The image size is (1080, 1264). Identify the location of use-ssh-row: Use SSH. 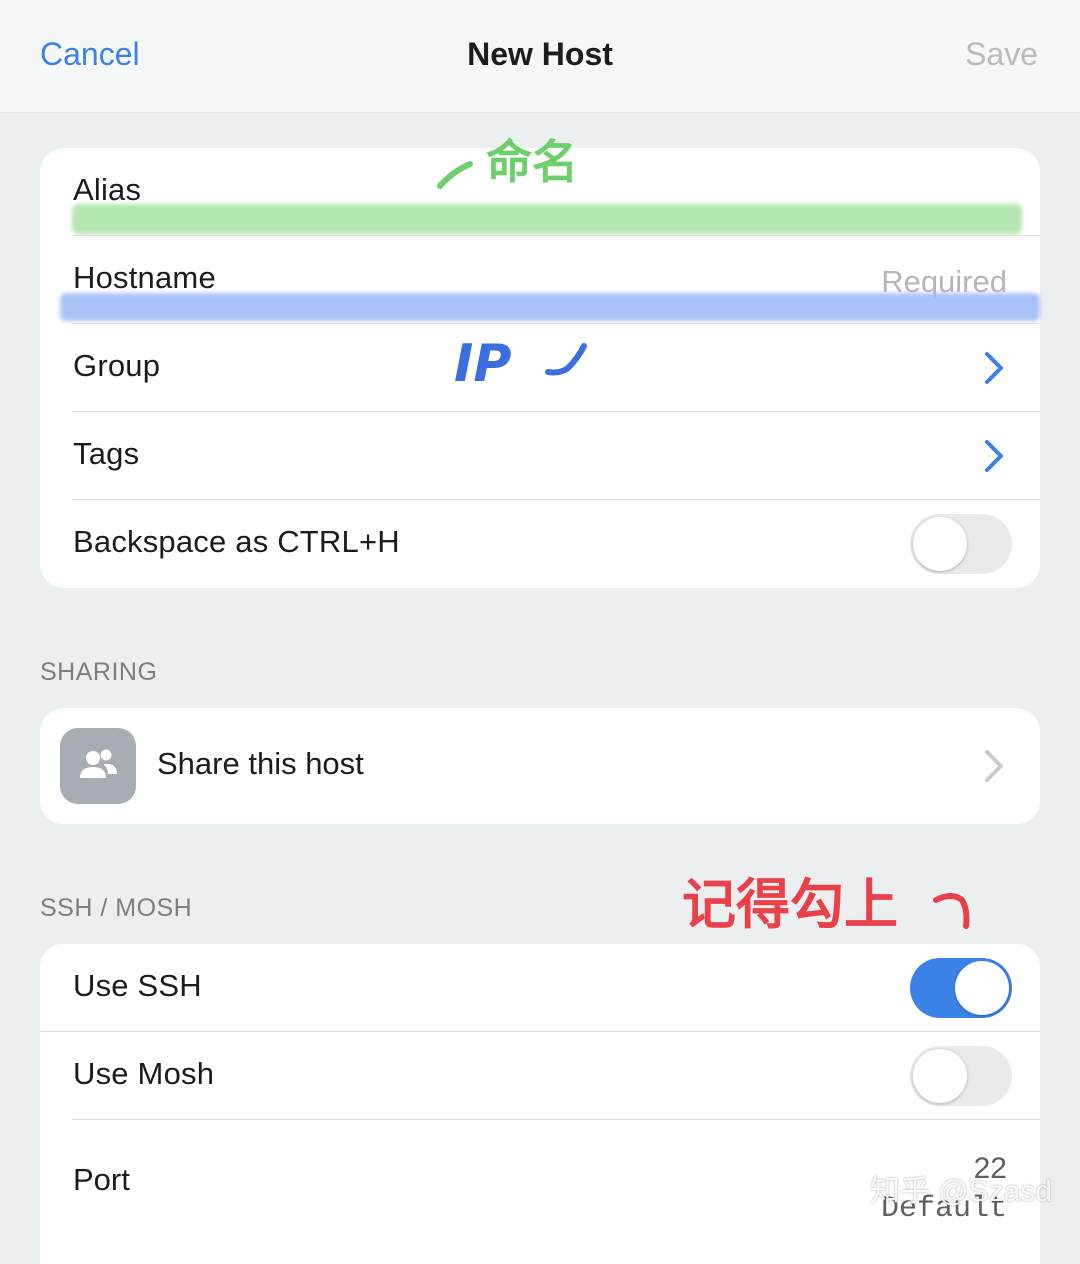
(540, 988).